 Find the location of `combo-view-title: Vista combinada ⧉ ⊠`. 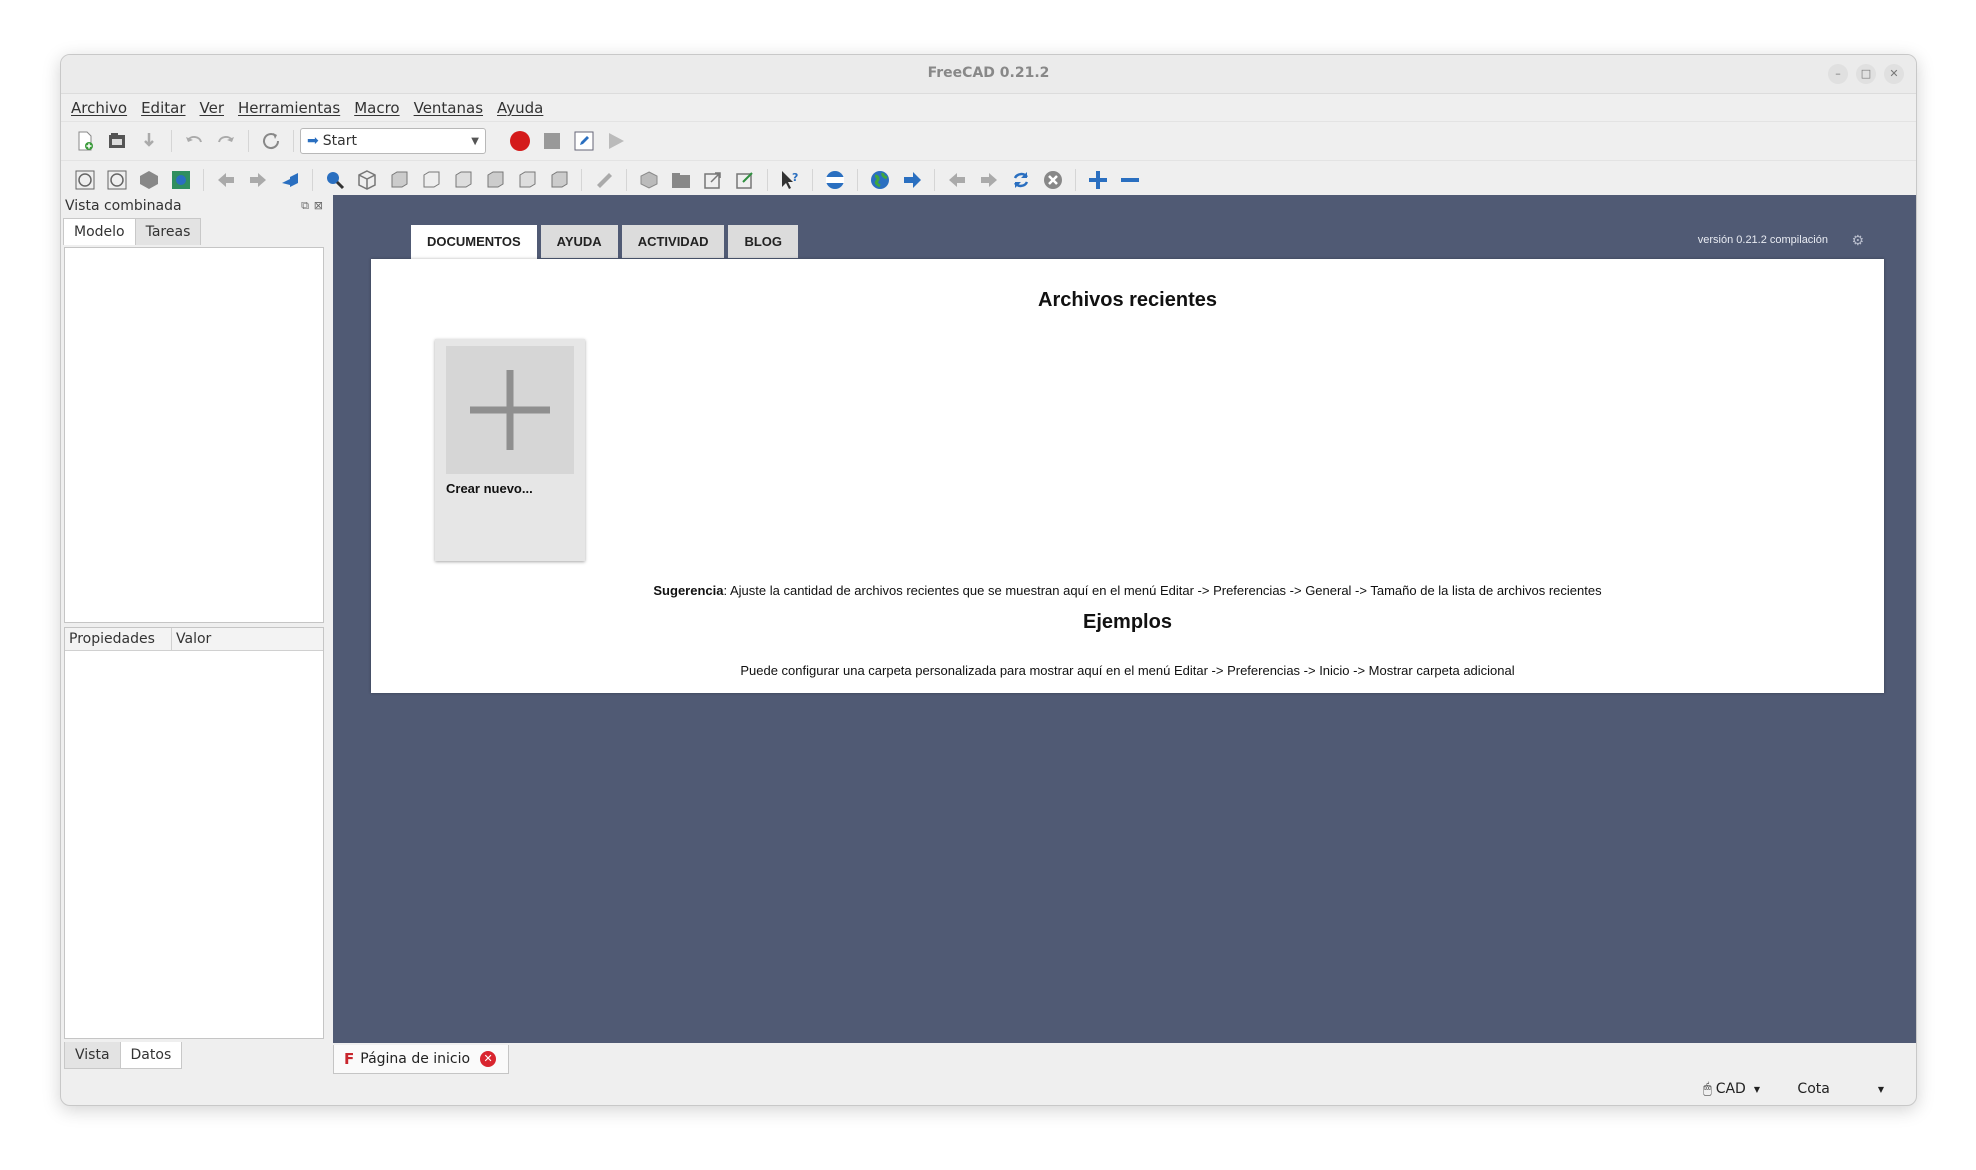

combo-view-title: Vista combinada ⧉ ⊠ is located at coordinates (194, 206).